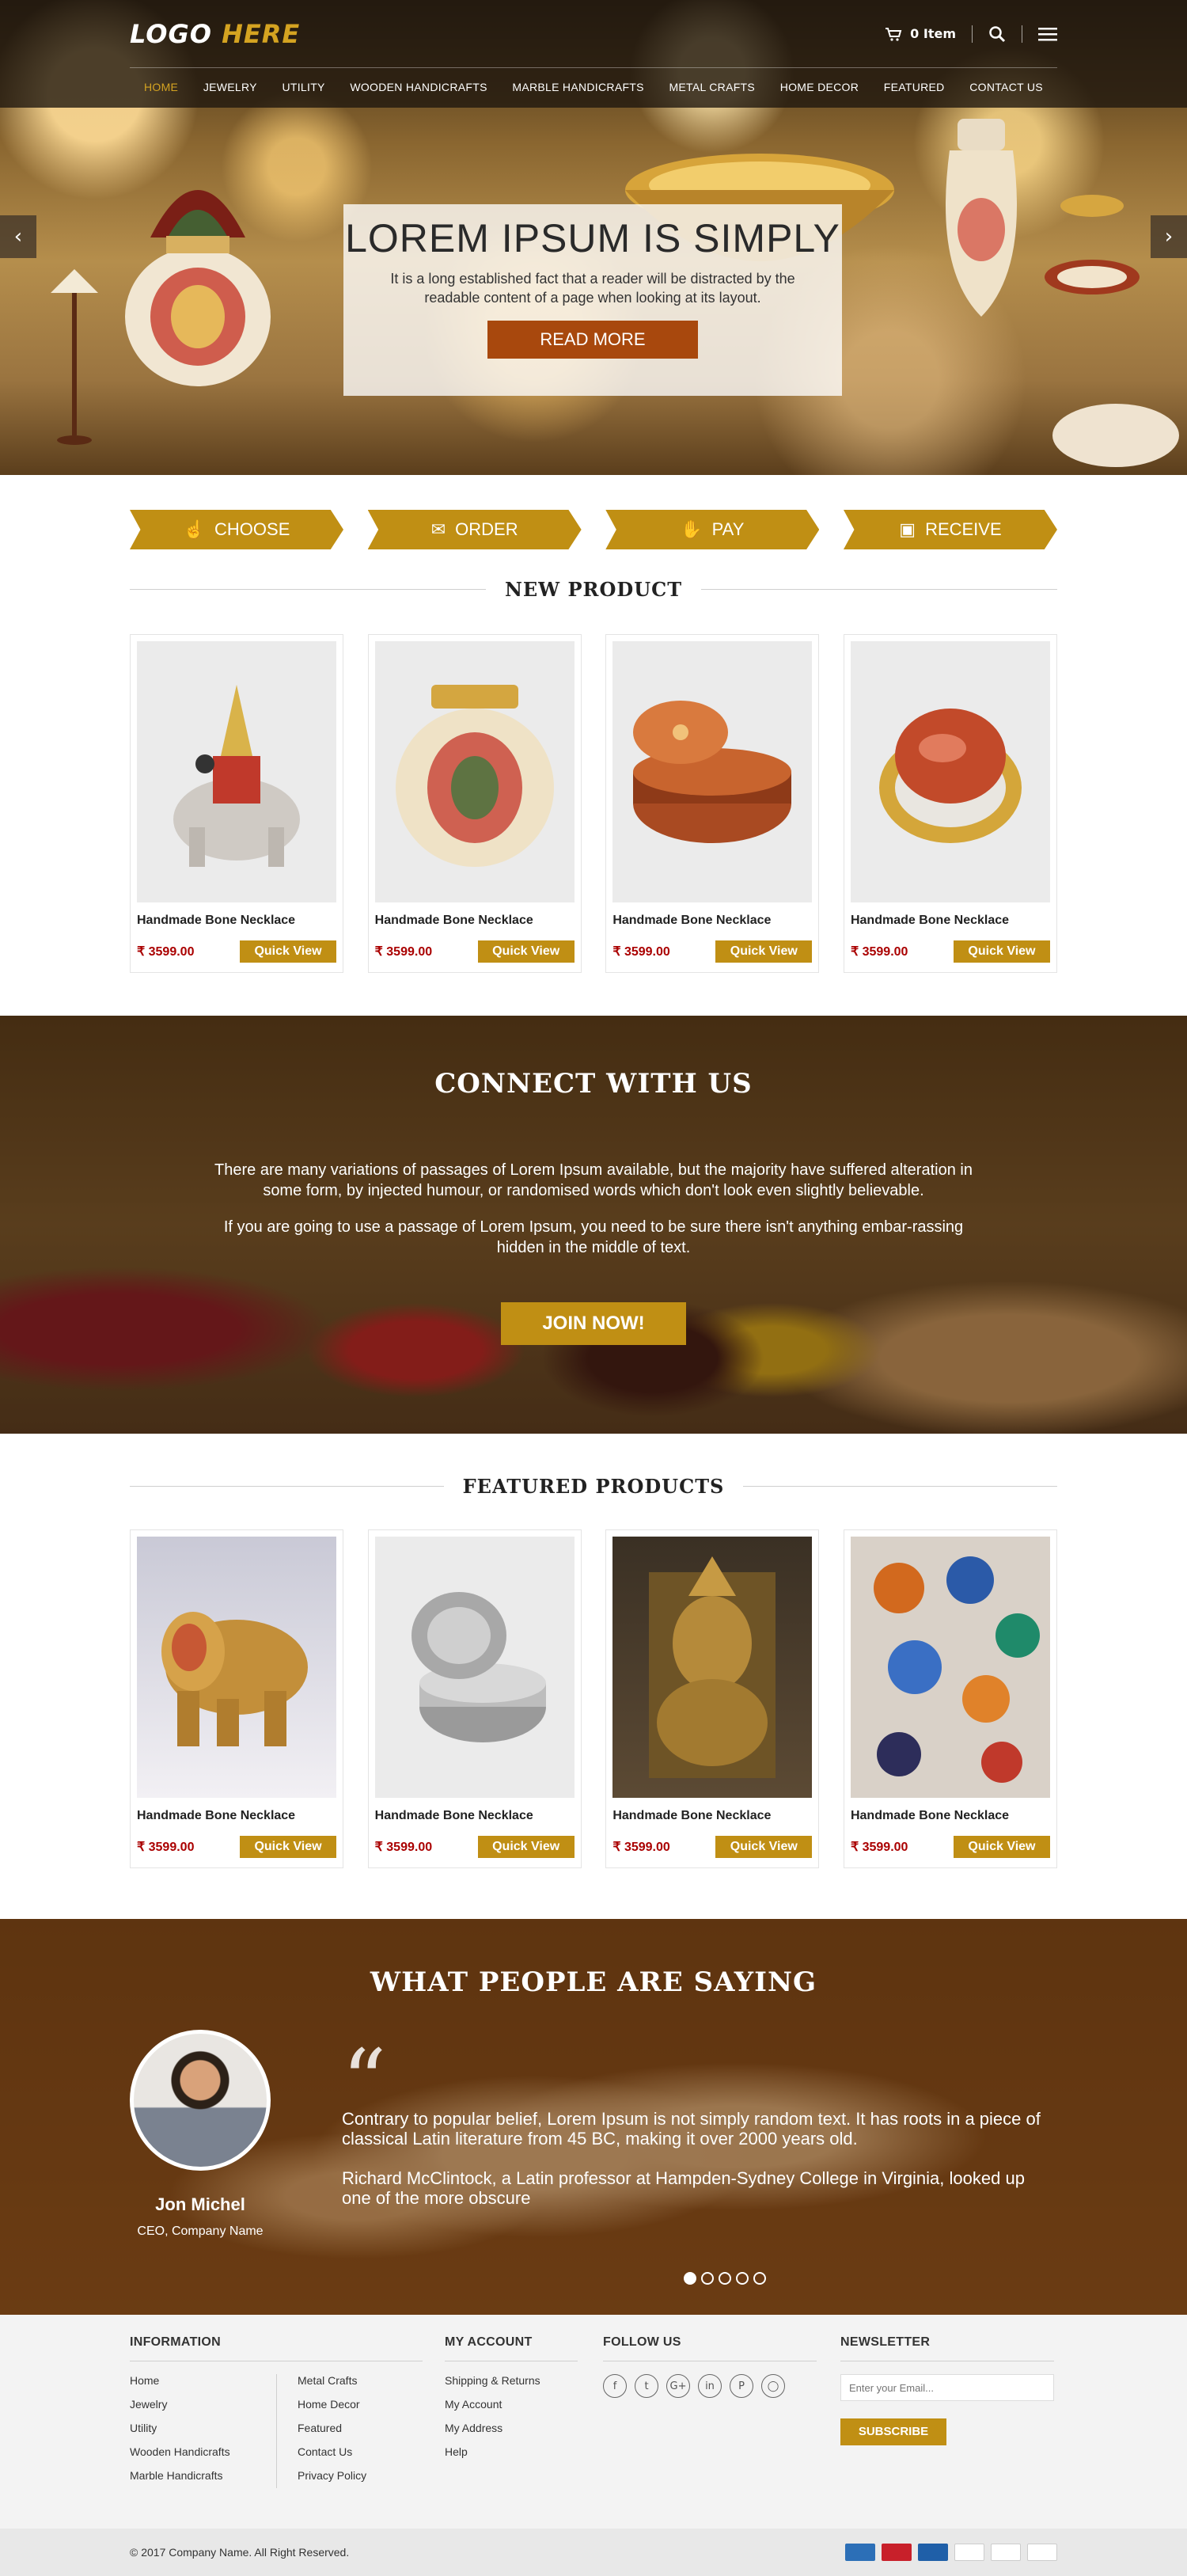 The width and height of the screenshot is (1187, 2576). What do you see at coordinates (592, 238) in the screenshot?
I see `hero-title: LOREM IPSUM IS SIMPLY` at bounding box center [592, 238].